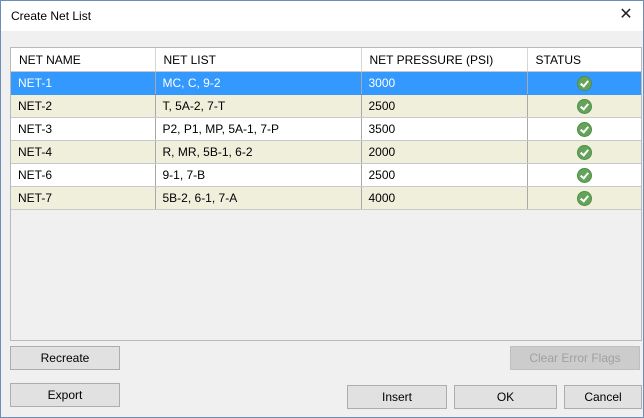 The width and height of the screenshot is (644, 418). What do you see at coordinates (444, 129) in the screenshot?
I see `net-pressure-cell: 3500` at bounding box center [444, 129].